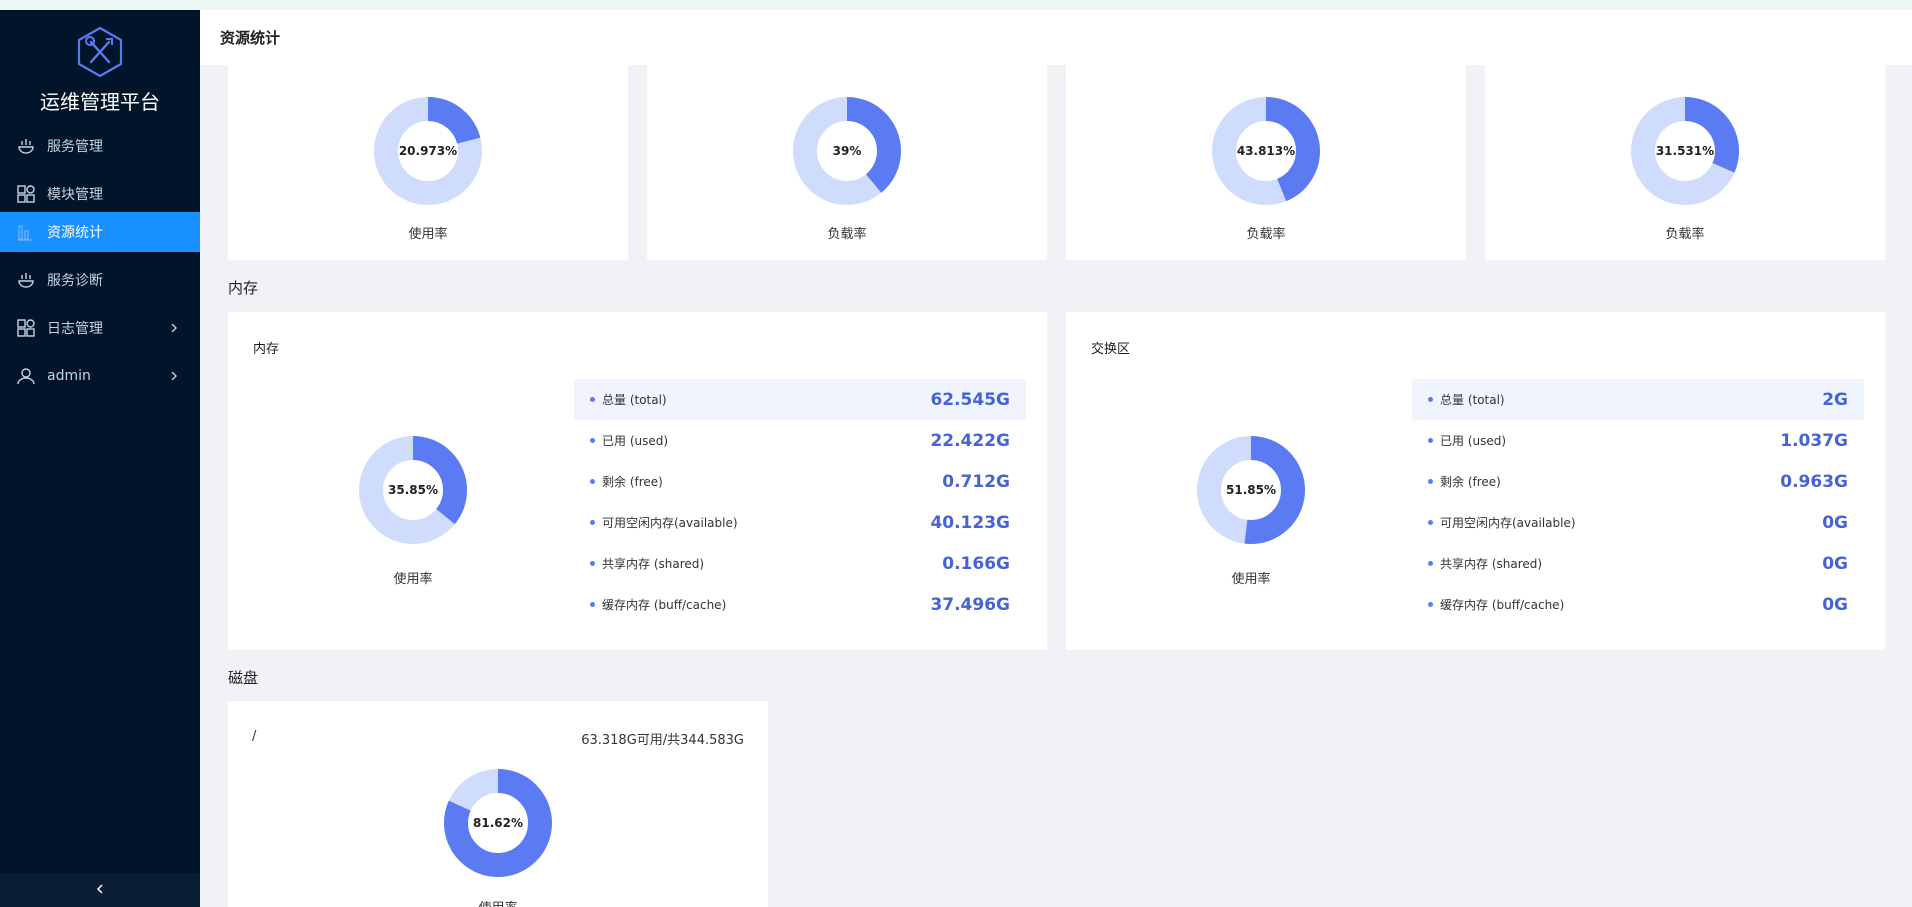 This screenshot has width=1912, height=907. What do you see at coordinates (800, 481) in the screenshot?
I see `stat-row: 剩余 (free) 0.712G` at bounding box center [800, 481].